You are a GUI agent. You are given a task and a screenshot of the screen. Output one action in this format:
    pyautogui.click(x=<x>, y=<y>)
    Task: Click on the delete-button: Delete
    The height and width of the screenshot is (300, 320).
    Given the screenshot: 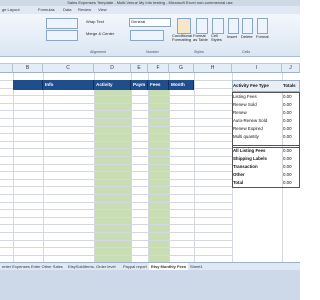 What is the action you would take?
    pyautogui.click(x=247, y=36)
    